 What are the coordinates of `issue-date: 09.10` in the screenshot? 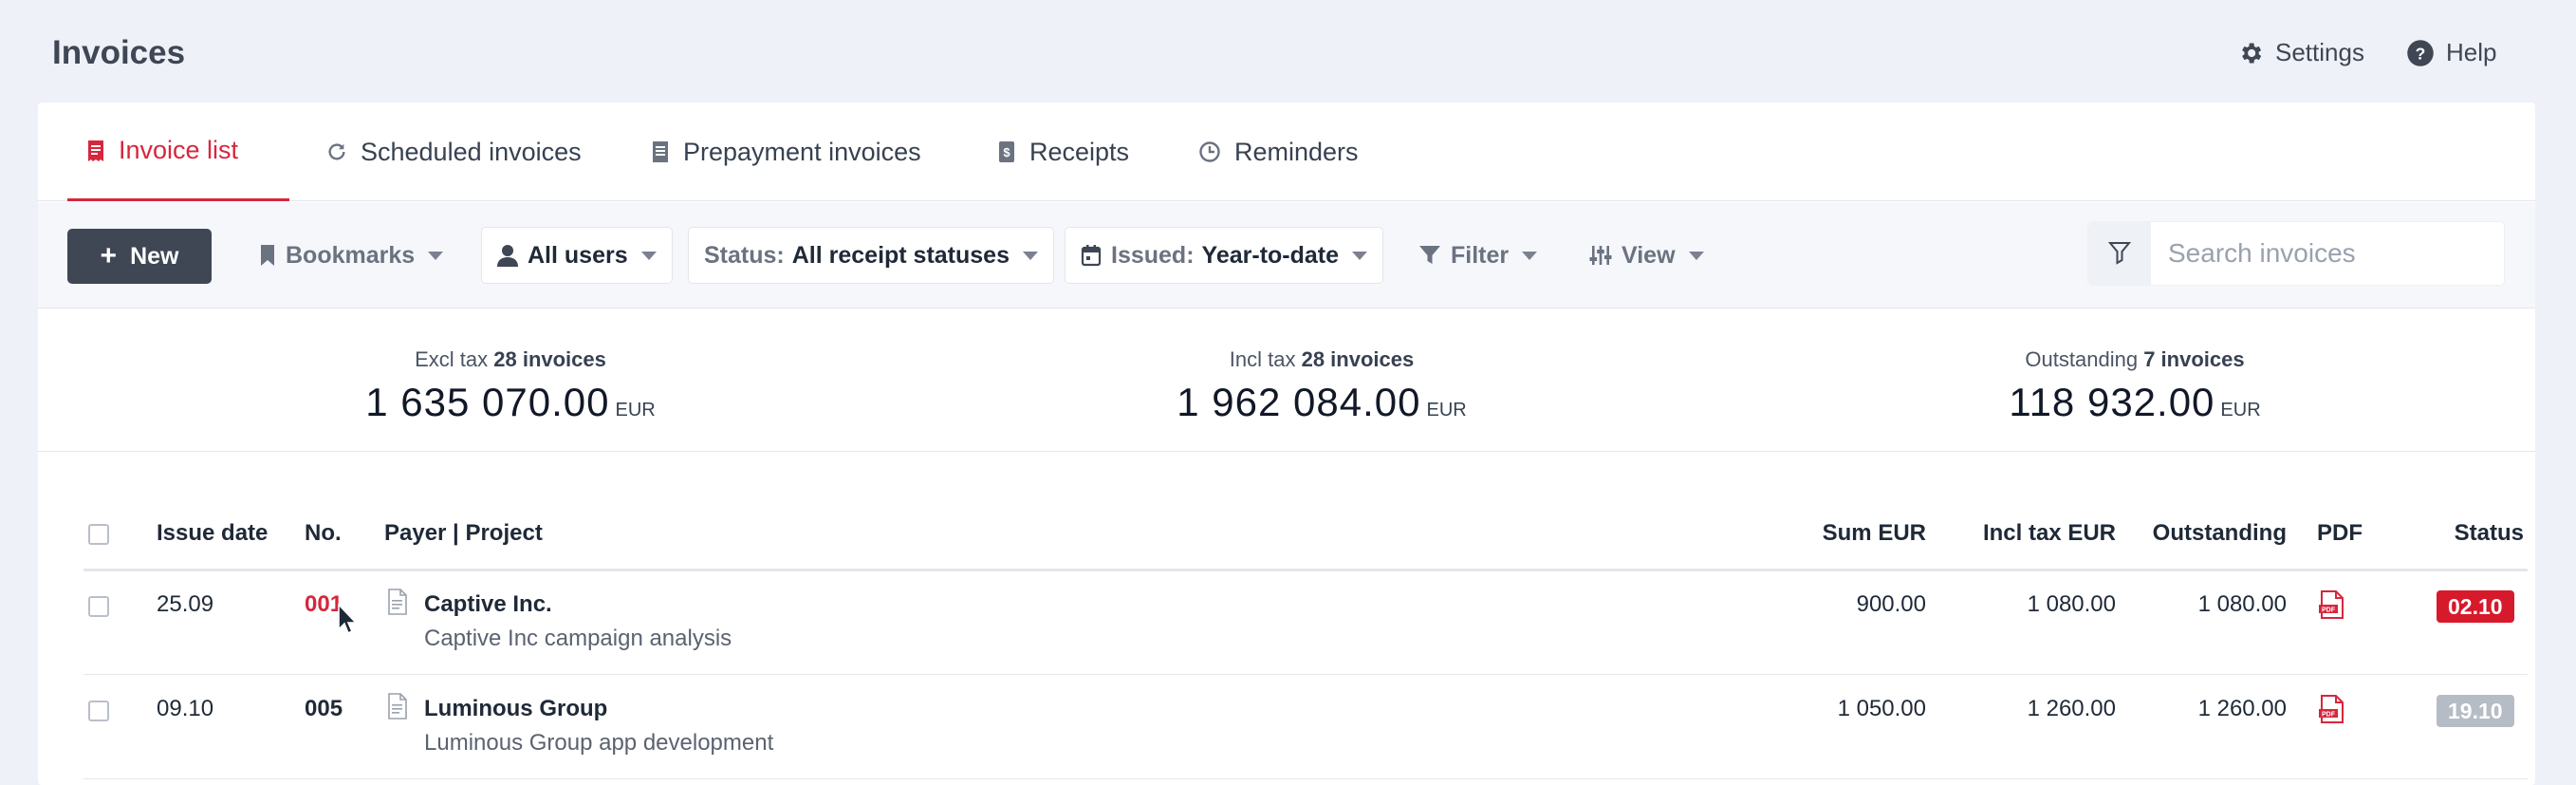 It's located at (185, 708).